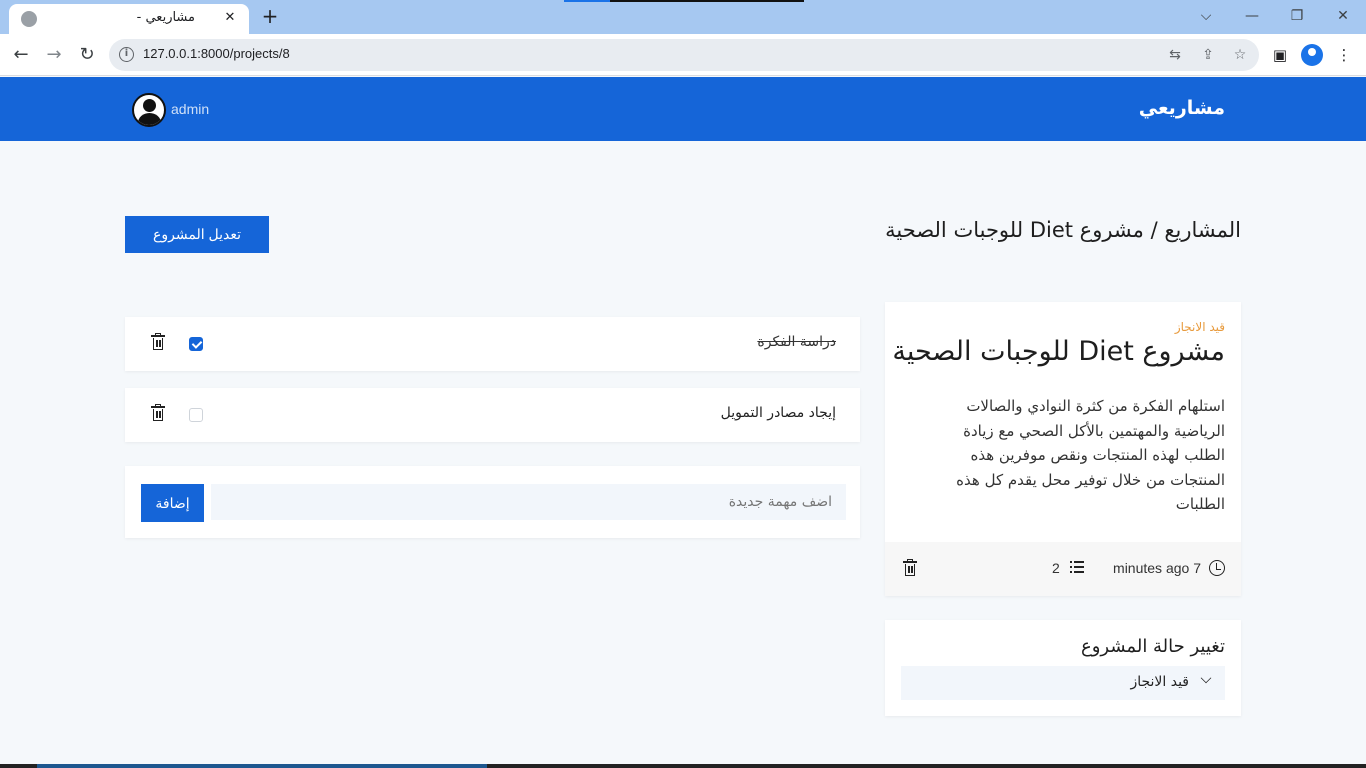 The width and height of the screenshot is (1366, 768). Describe the element at coordinates (910, 567) in the screenshot. I see `delete-project-trash-icon` at that location.